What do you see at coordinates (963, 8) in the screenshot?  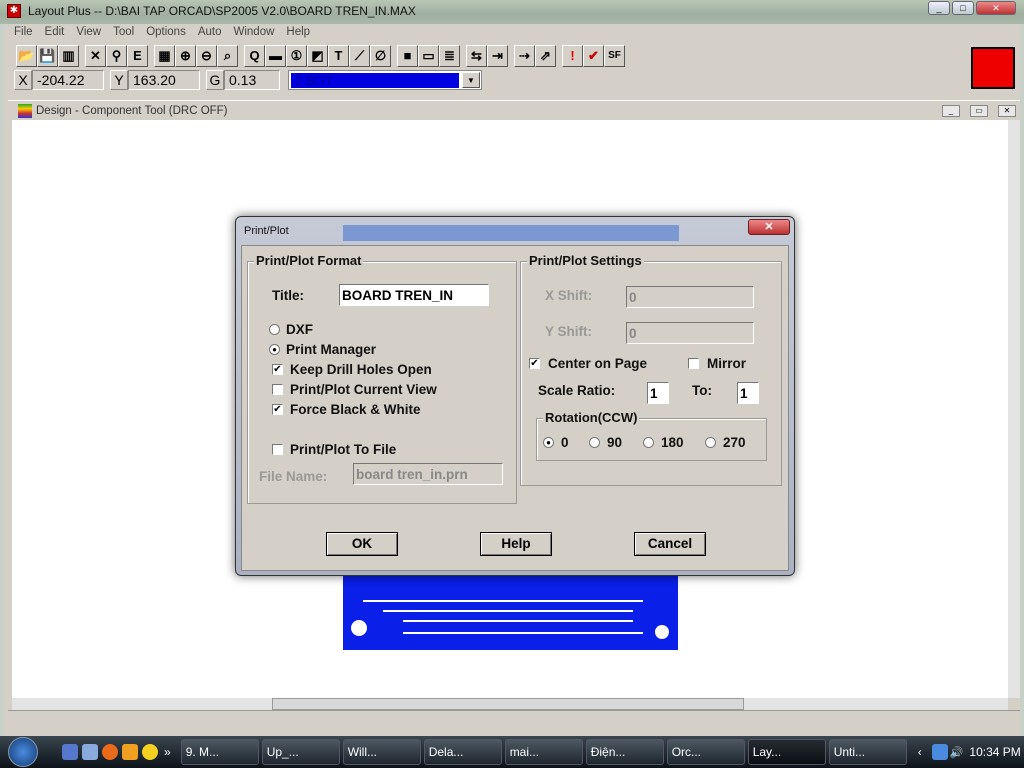 I see `maximize-button: □` at bounding box center [963, 8].